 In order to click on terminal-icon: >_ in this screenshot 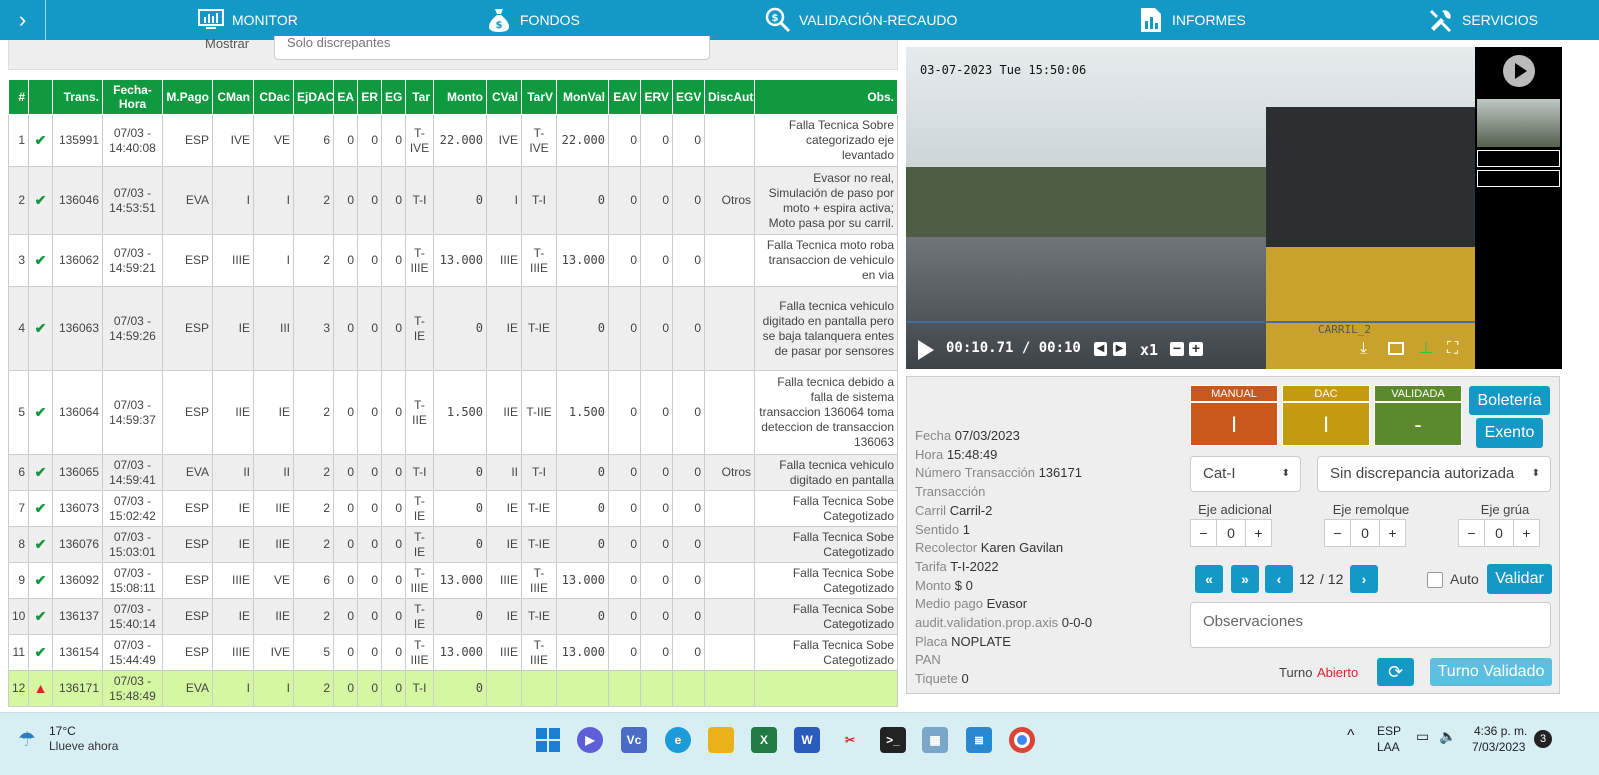, I will do `click(893, 740)`.